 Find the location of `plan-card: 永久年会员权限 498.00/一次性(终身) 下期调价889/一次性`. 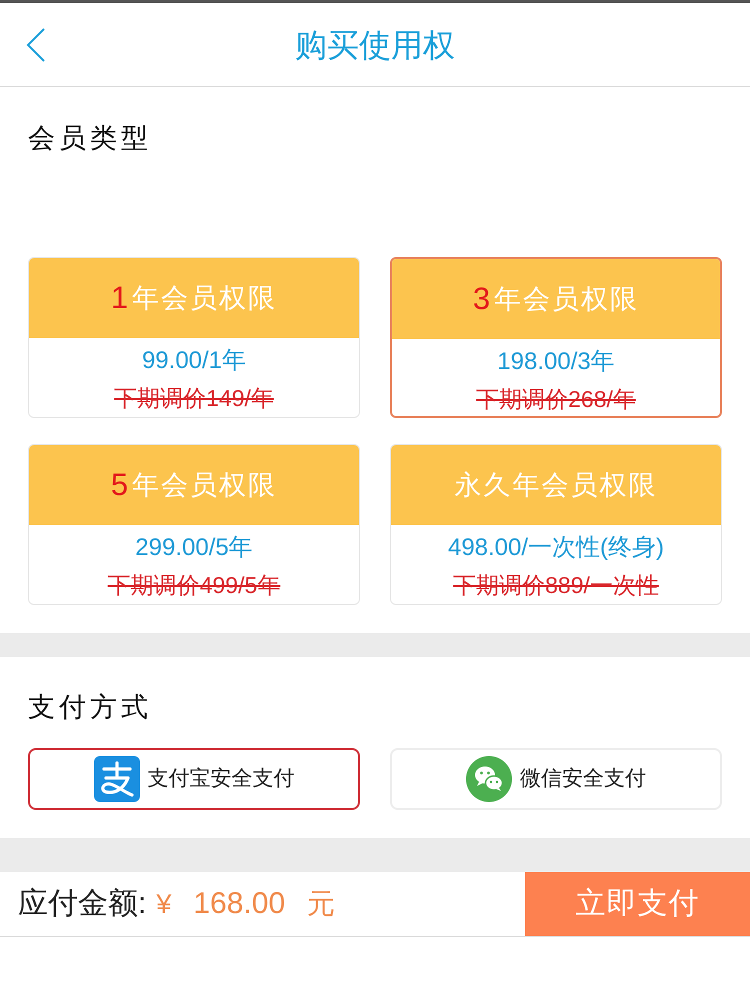

plan-card: 永久年会员权限 498.00/一次性(终身) 下期调价889/一次性 is located at coordinates (556, 524).